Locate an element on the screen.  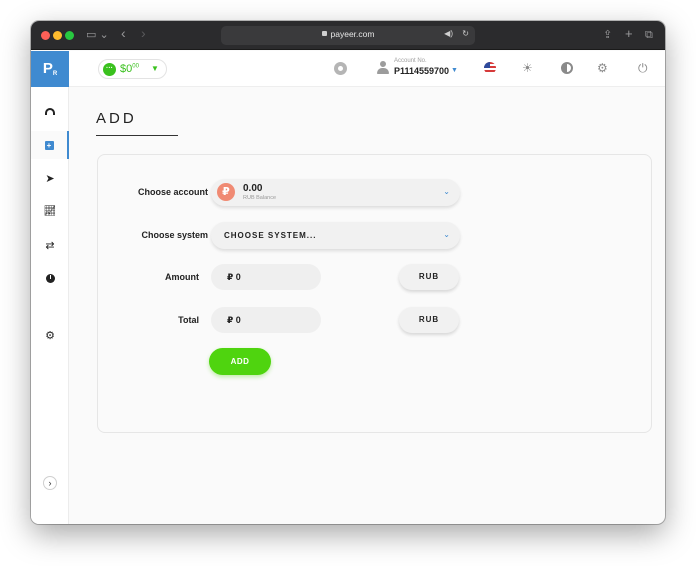
browser-toolbar: ▭ ⌄ ‹ › payeer.com ◀︎) ↻ ⇪ + ⧉ is located at coordinates (348, 35).